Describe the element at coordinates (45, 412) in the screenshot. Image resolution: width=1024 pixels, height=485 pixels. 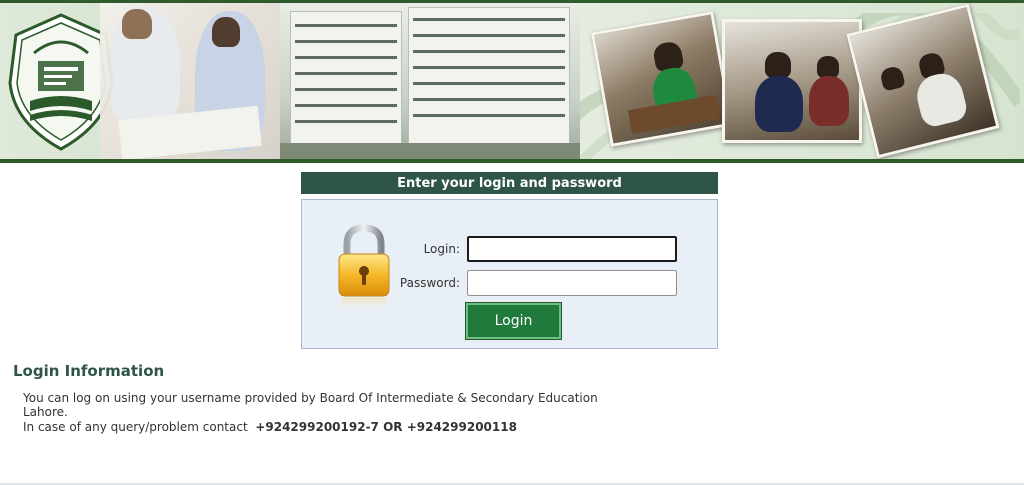
I see `info-line-2: Lahore.` at that location.